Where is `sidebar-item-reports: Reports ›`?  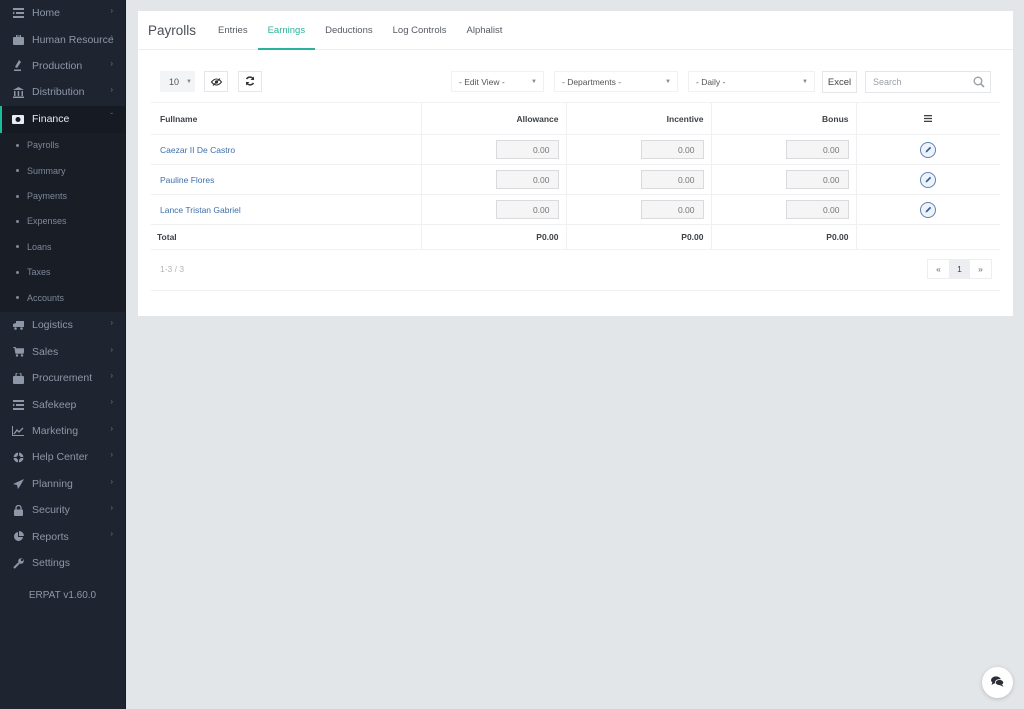 sidebar-item-reports: Reports › is located at coordinates (62, 536).